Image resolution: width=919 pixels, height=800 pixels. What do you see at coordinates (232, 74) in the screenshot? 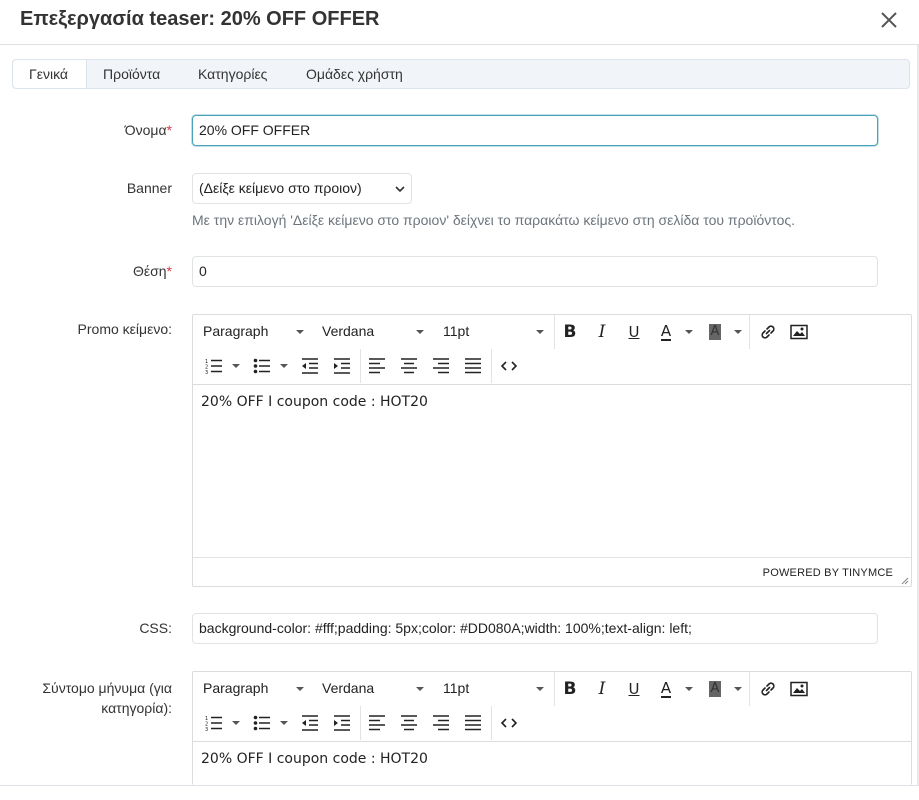
I see `tab-categories: Κατηγορίες` at bounding box center [232, 74].